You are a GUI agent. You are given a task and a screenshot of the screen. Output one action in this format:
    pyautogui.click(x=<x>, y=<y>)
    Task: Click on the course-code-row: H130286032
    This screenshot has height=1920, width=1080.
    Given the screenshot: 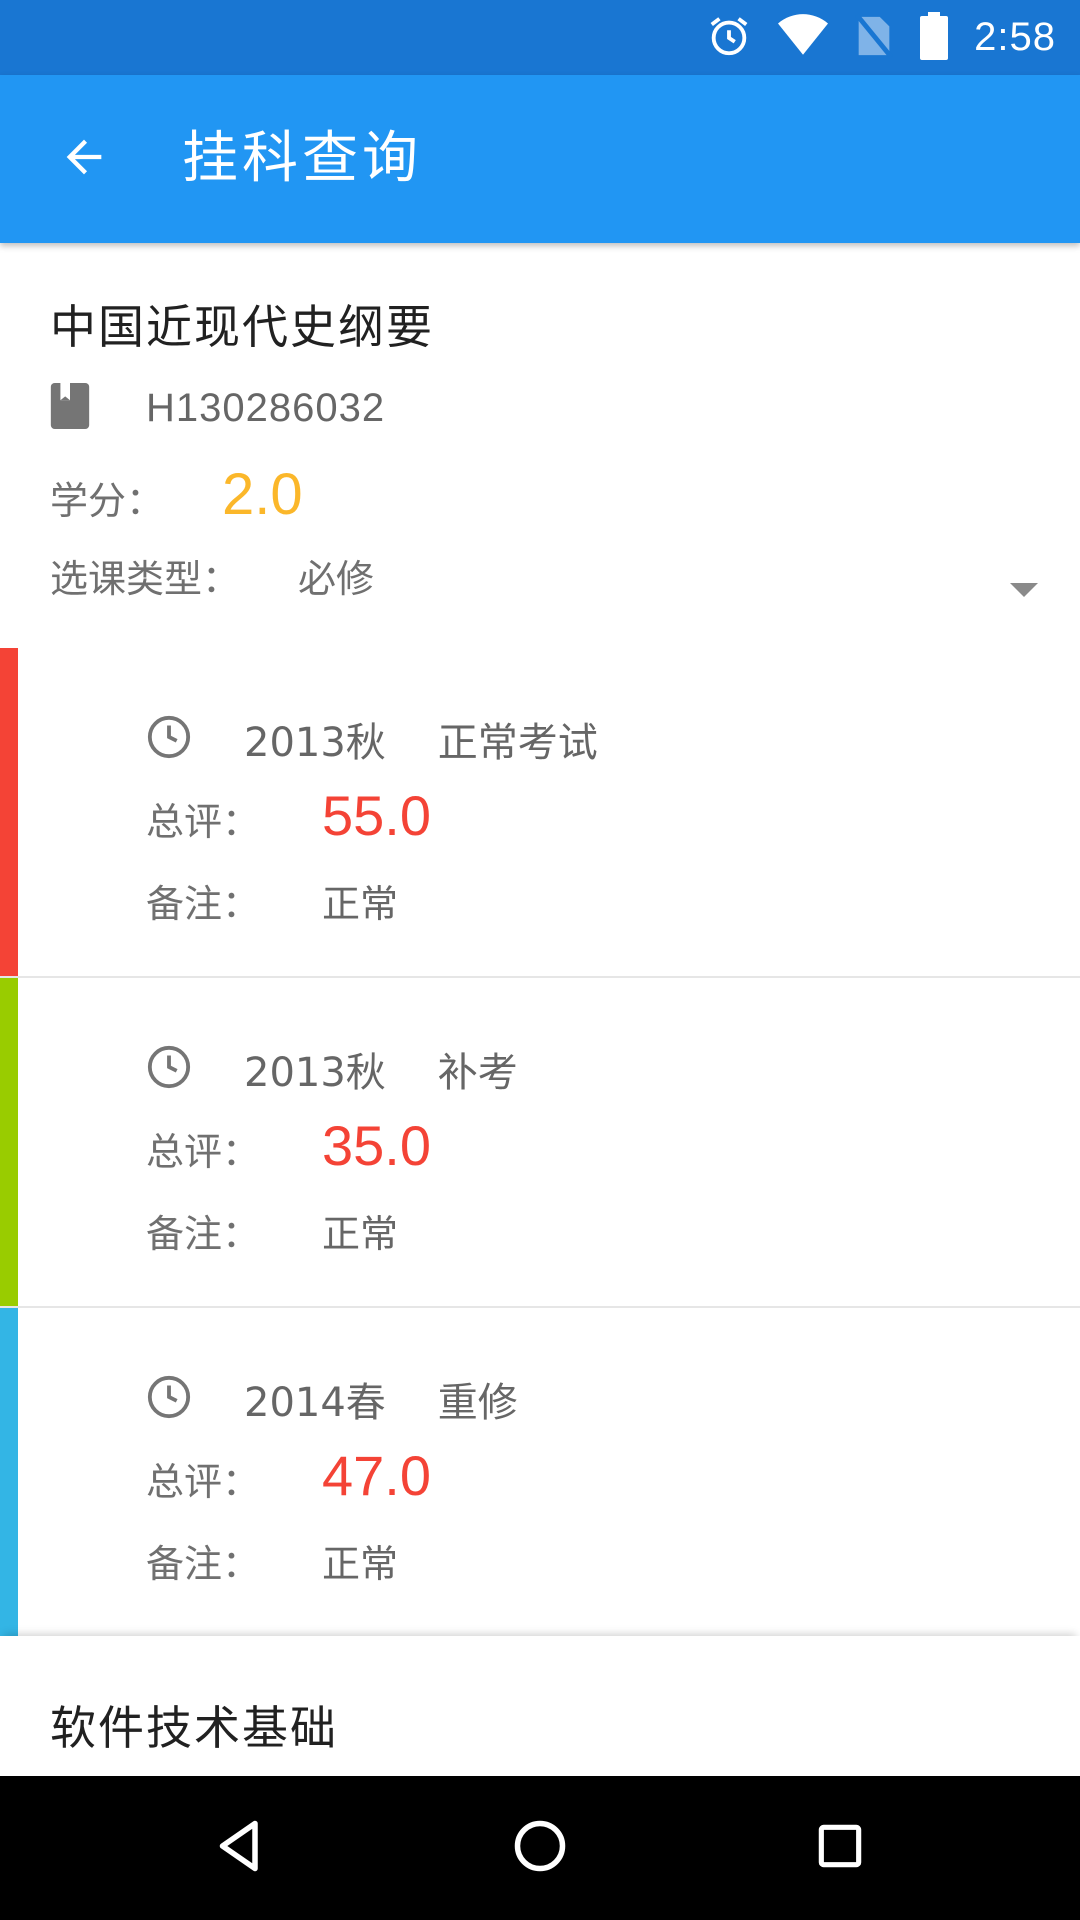 What is the action you would take?
    pyautogui.click(x=217, y=408)
    